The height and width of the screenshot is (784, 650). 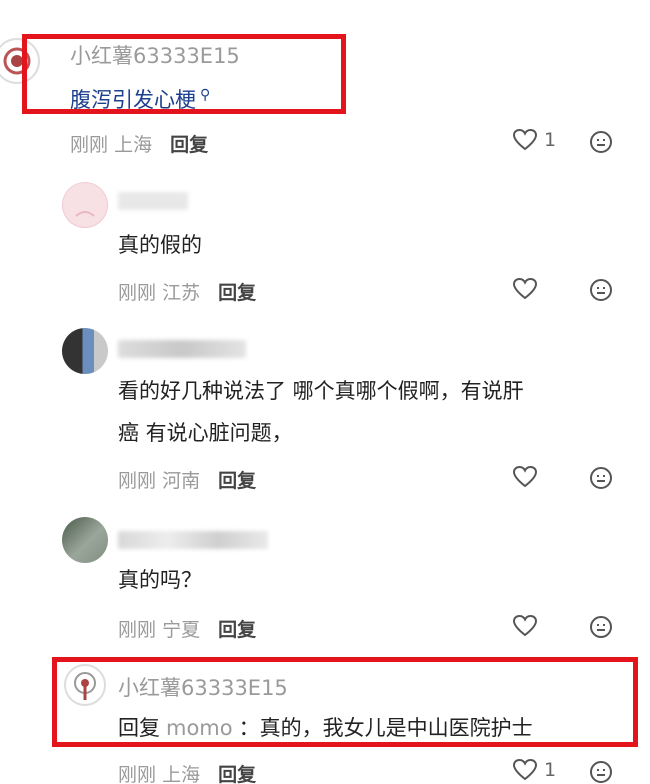 I want to click on comment-text-line-1: 看的好几种说法了 哪个真哪个假啊，有说肝, so click(x=321, y=391).